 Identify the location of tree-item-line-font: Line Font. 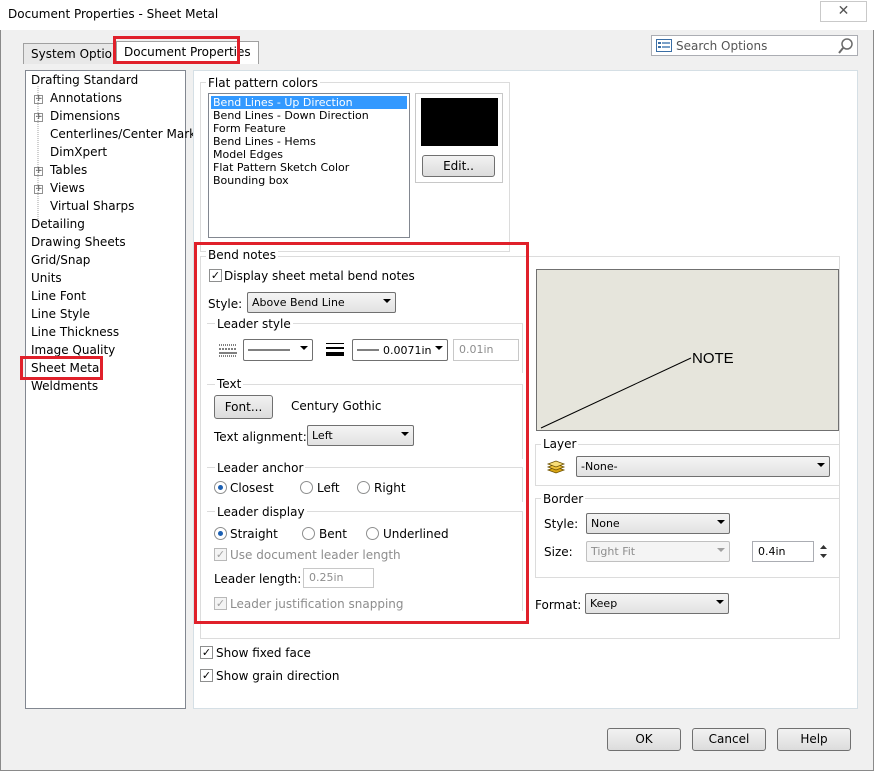
(58, 296).